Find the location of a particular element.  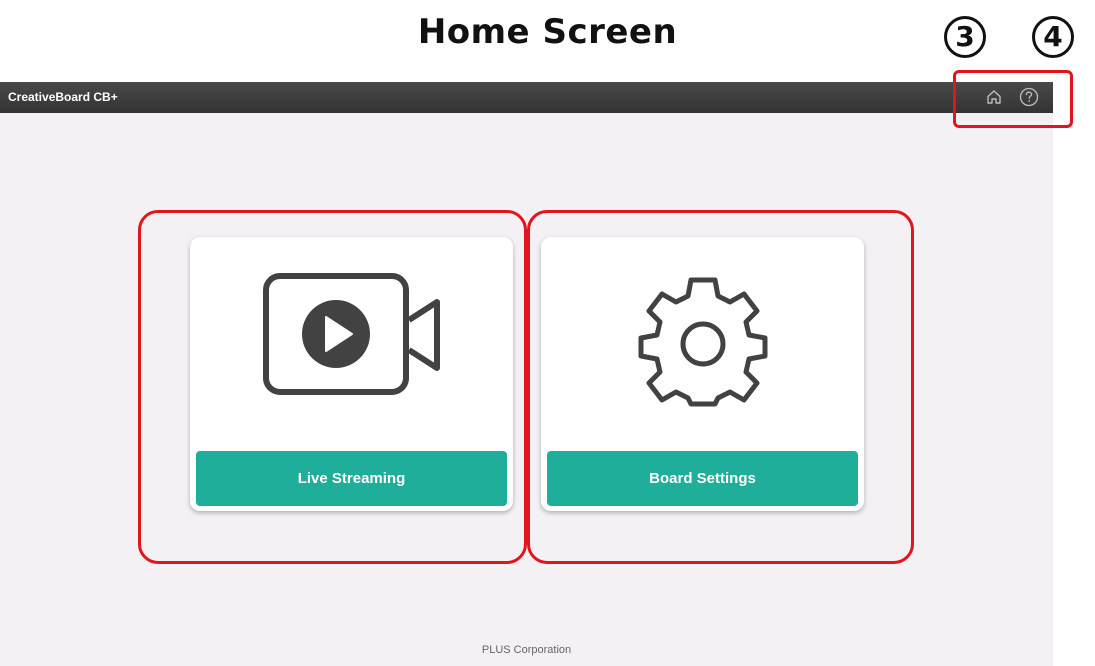

board-settings-button: Board Settings is located at coordinates (702, 478).